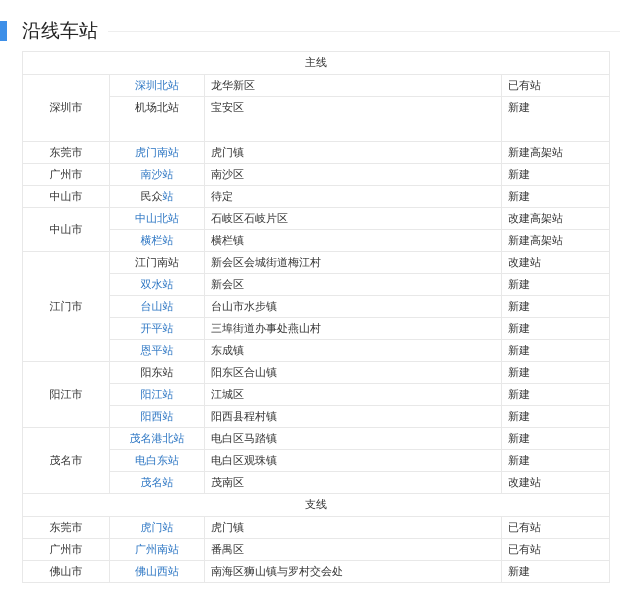  What do you see at coordinates (353, 219) in the screenshot?
I see `location-cell: 石岐区石岐片区` at bounding box center [353, 219].